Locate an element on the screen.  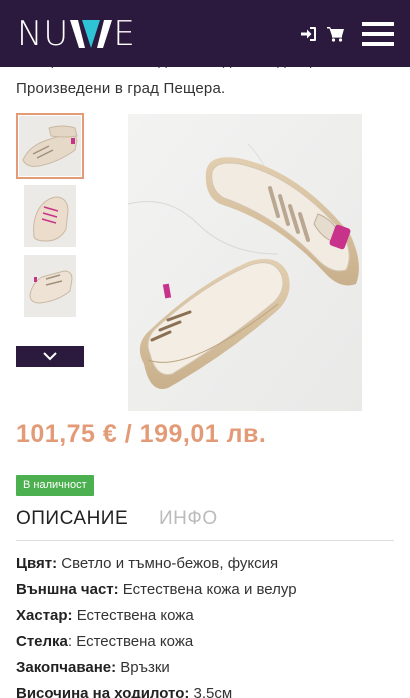
price-eur: 101,75 € is located at coordinates (67, 434).